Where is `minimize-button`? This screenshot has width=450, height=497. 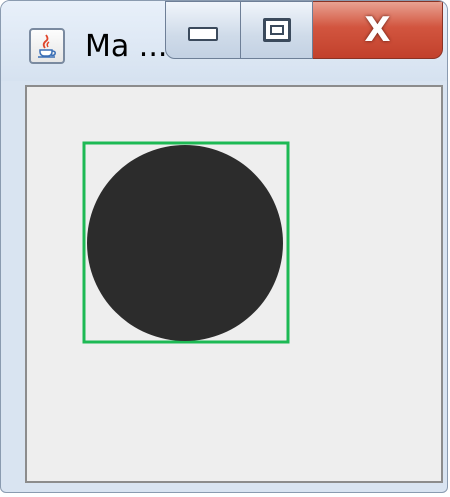
minimize-button is located at coordinates (203, 30).